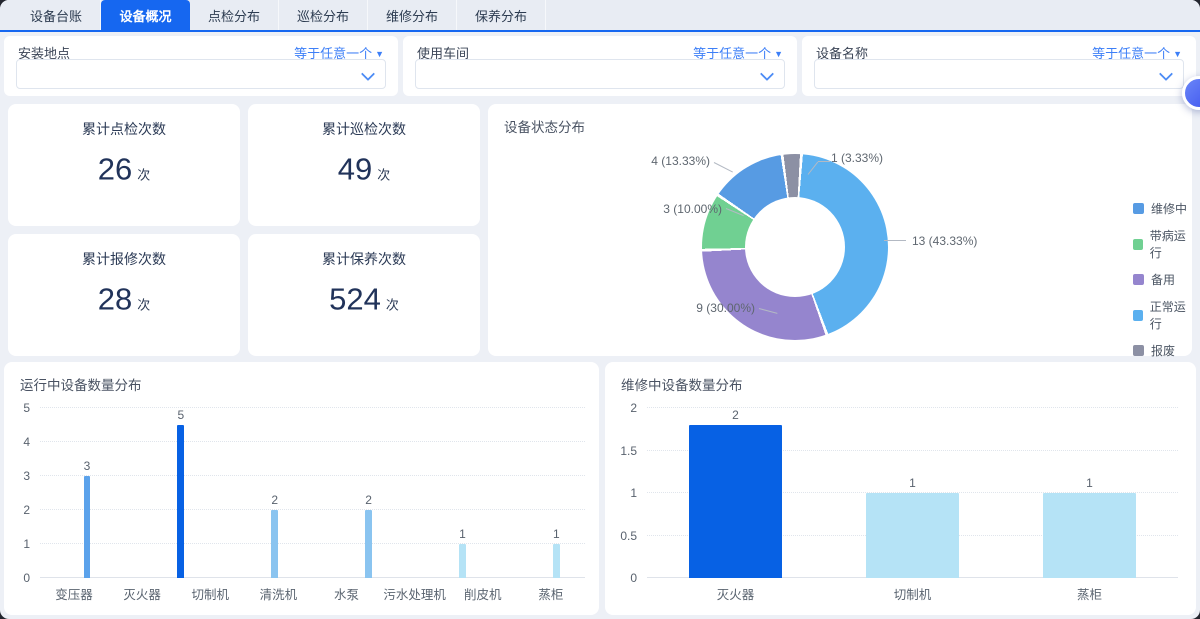  Describe the element at coordinates (115, 299) in the screenshot. I see `stat-number: 28` at that location.